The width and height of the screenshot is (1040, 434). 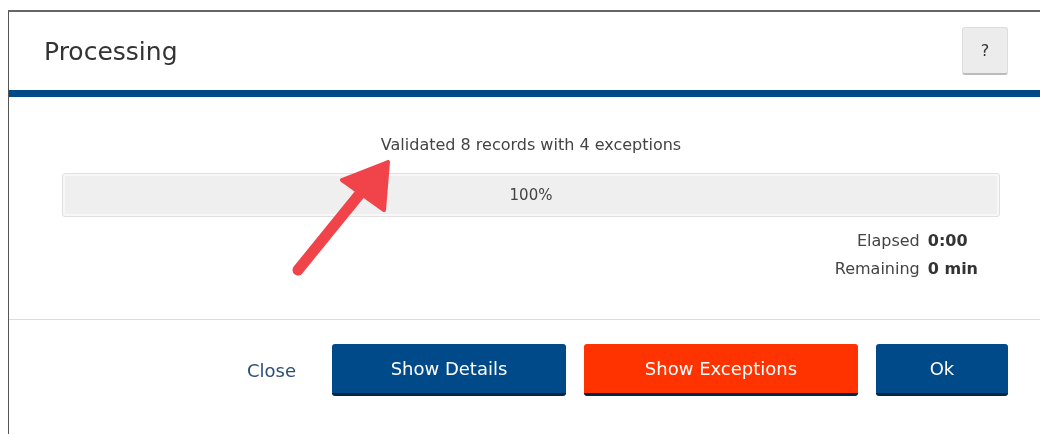 I want to click on stat-label: Elapsed, so click(x=887, y=240).